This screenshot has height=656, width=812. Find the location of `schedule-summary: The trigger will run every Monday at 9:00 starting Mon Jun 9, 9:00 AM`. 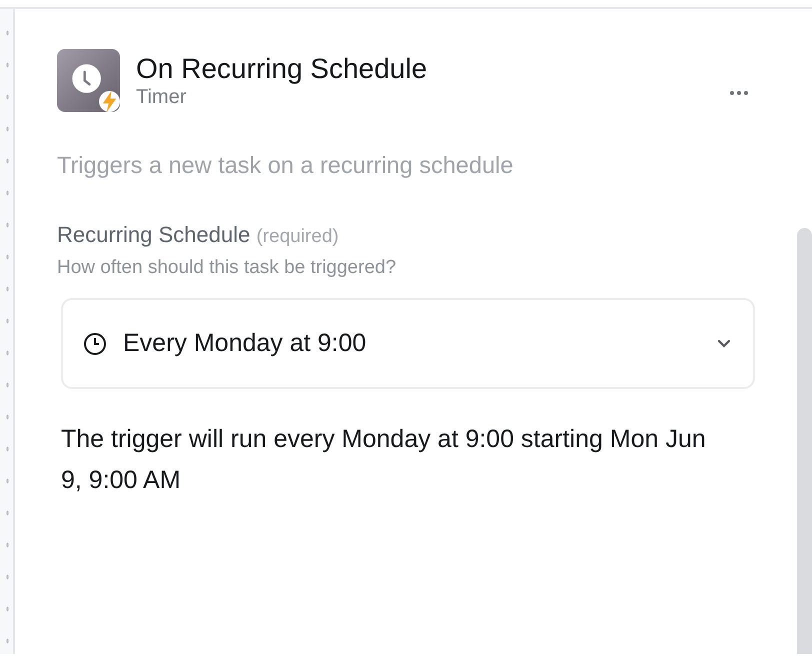

schedule-summary: The trigger will run every Monday at 9:00 starting Mon Jun 9, 9:00 AM is located at coordinates (384, 460).